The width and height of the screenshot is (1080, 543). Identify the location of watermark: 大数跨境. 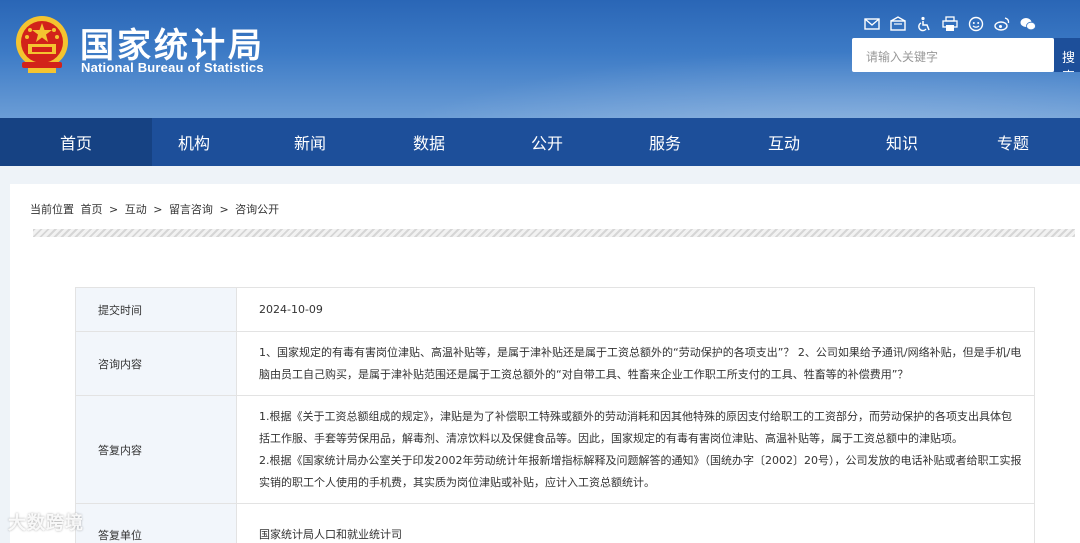
(46, 523).